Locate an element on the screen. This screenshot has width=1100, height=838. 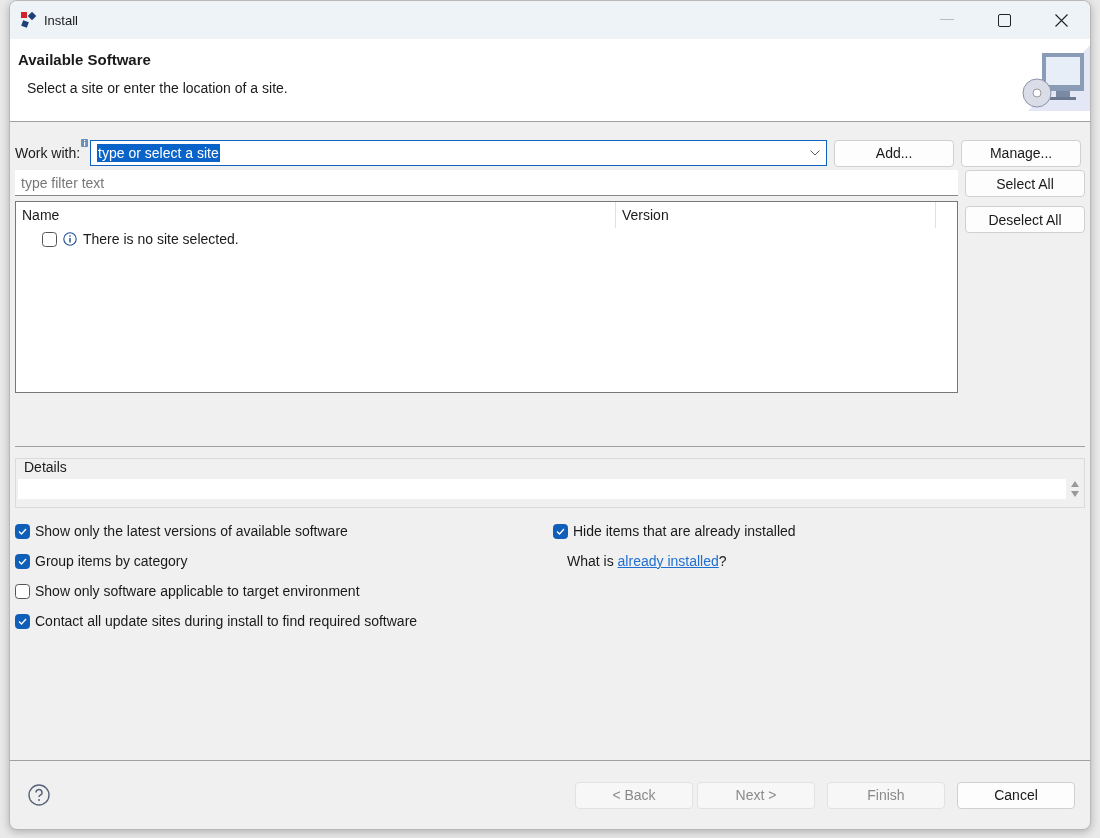
table-row-text: There is no site selected. is located at coordinates (161, 239).